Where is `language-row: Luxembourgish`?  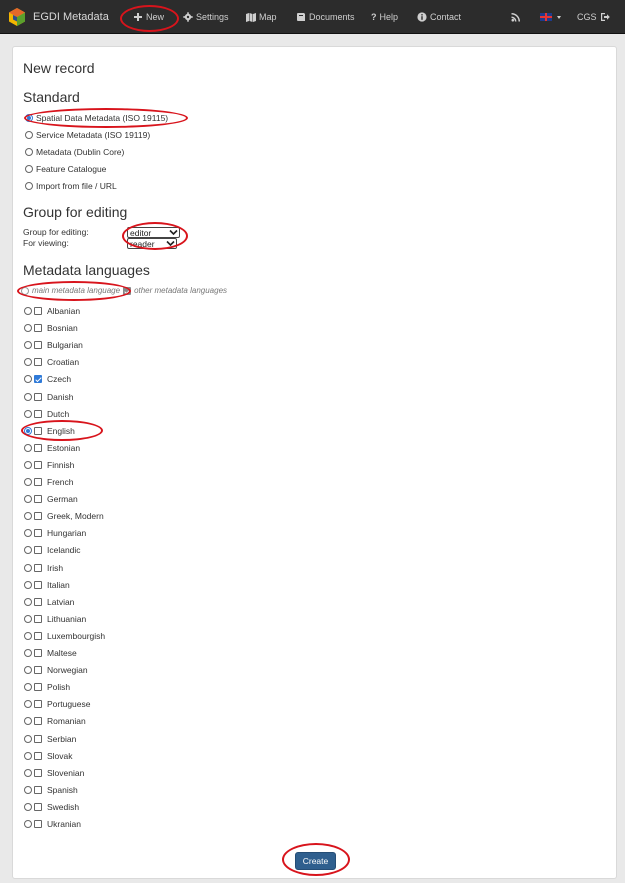 language-row: Luxembourgish is located at coordinates (64, 636).